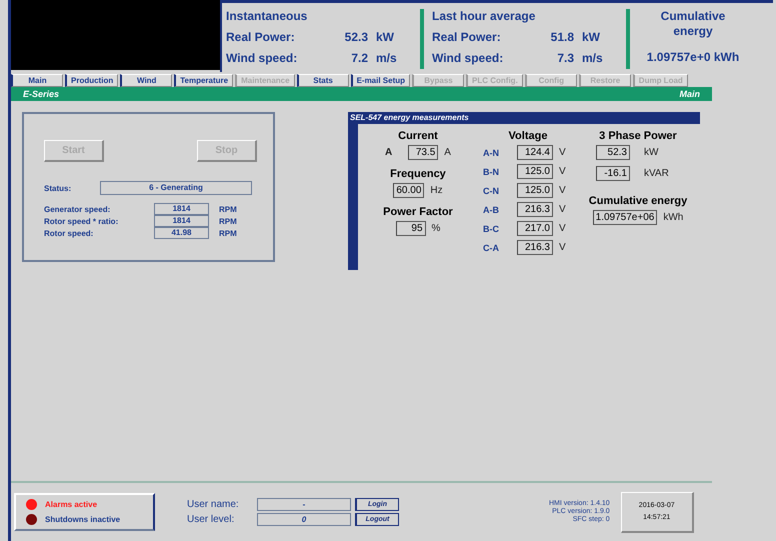  Describe the element at coordinates (91, 80) in the screenshot. I see `tab: Production` at that location.